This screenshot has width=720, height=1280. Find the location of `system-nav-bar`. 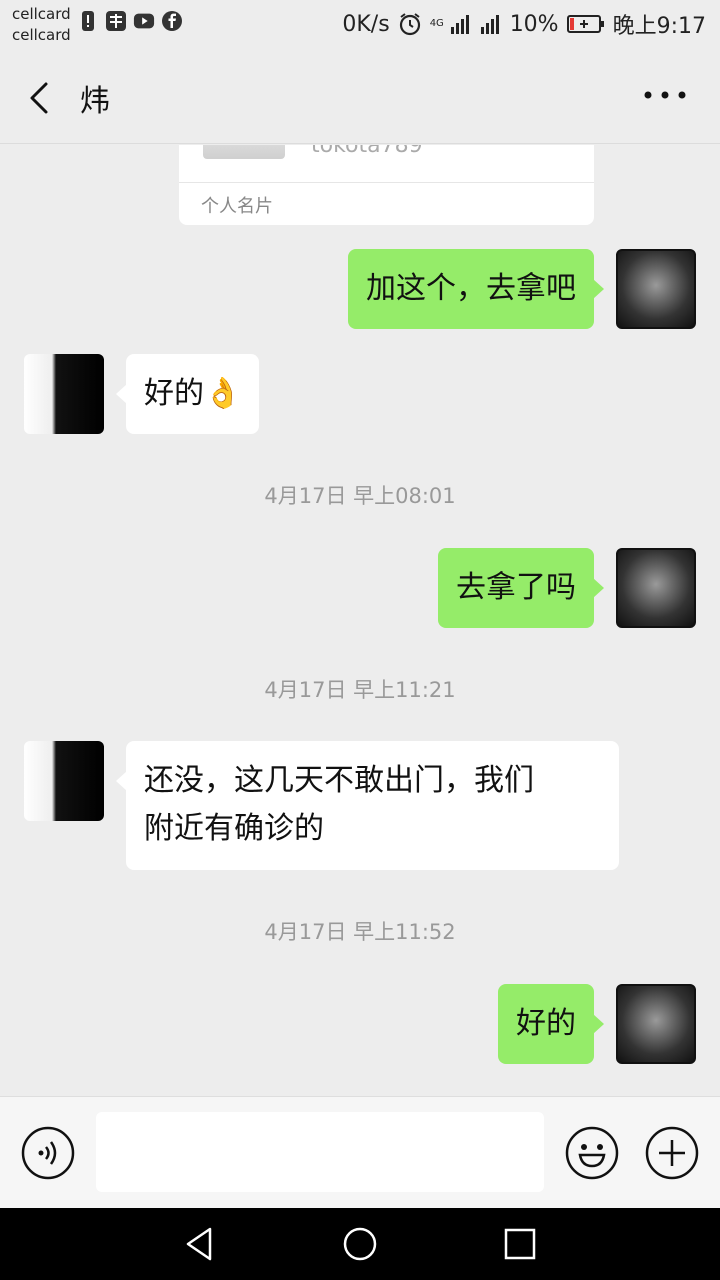

system-nav-bar is located at coordinates (360, 1244).